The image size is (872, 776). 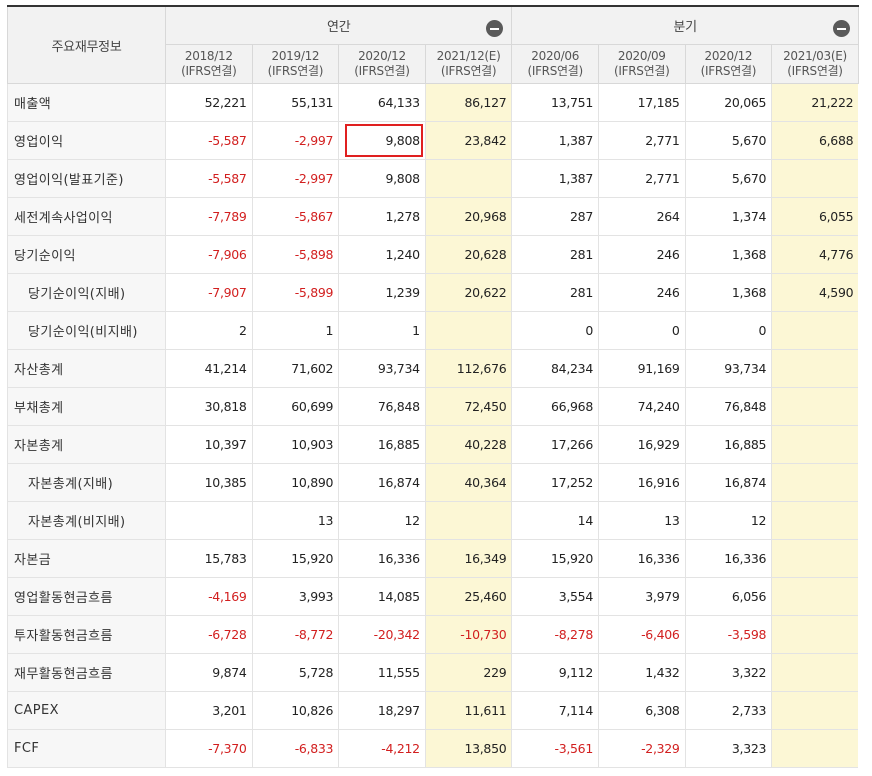 What do you see at coordinates (382, 444) in the screenshot?
I see `value-cell: 16,885` at bounding box center [382, 444].